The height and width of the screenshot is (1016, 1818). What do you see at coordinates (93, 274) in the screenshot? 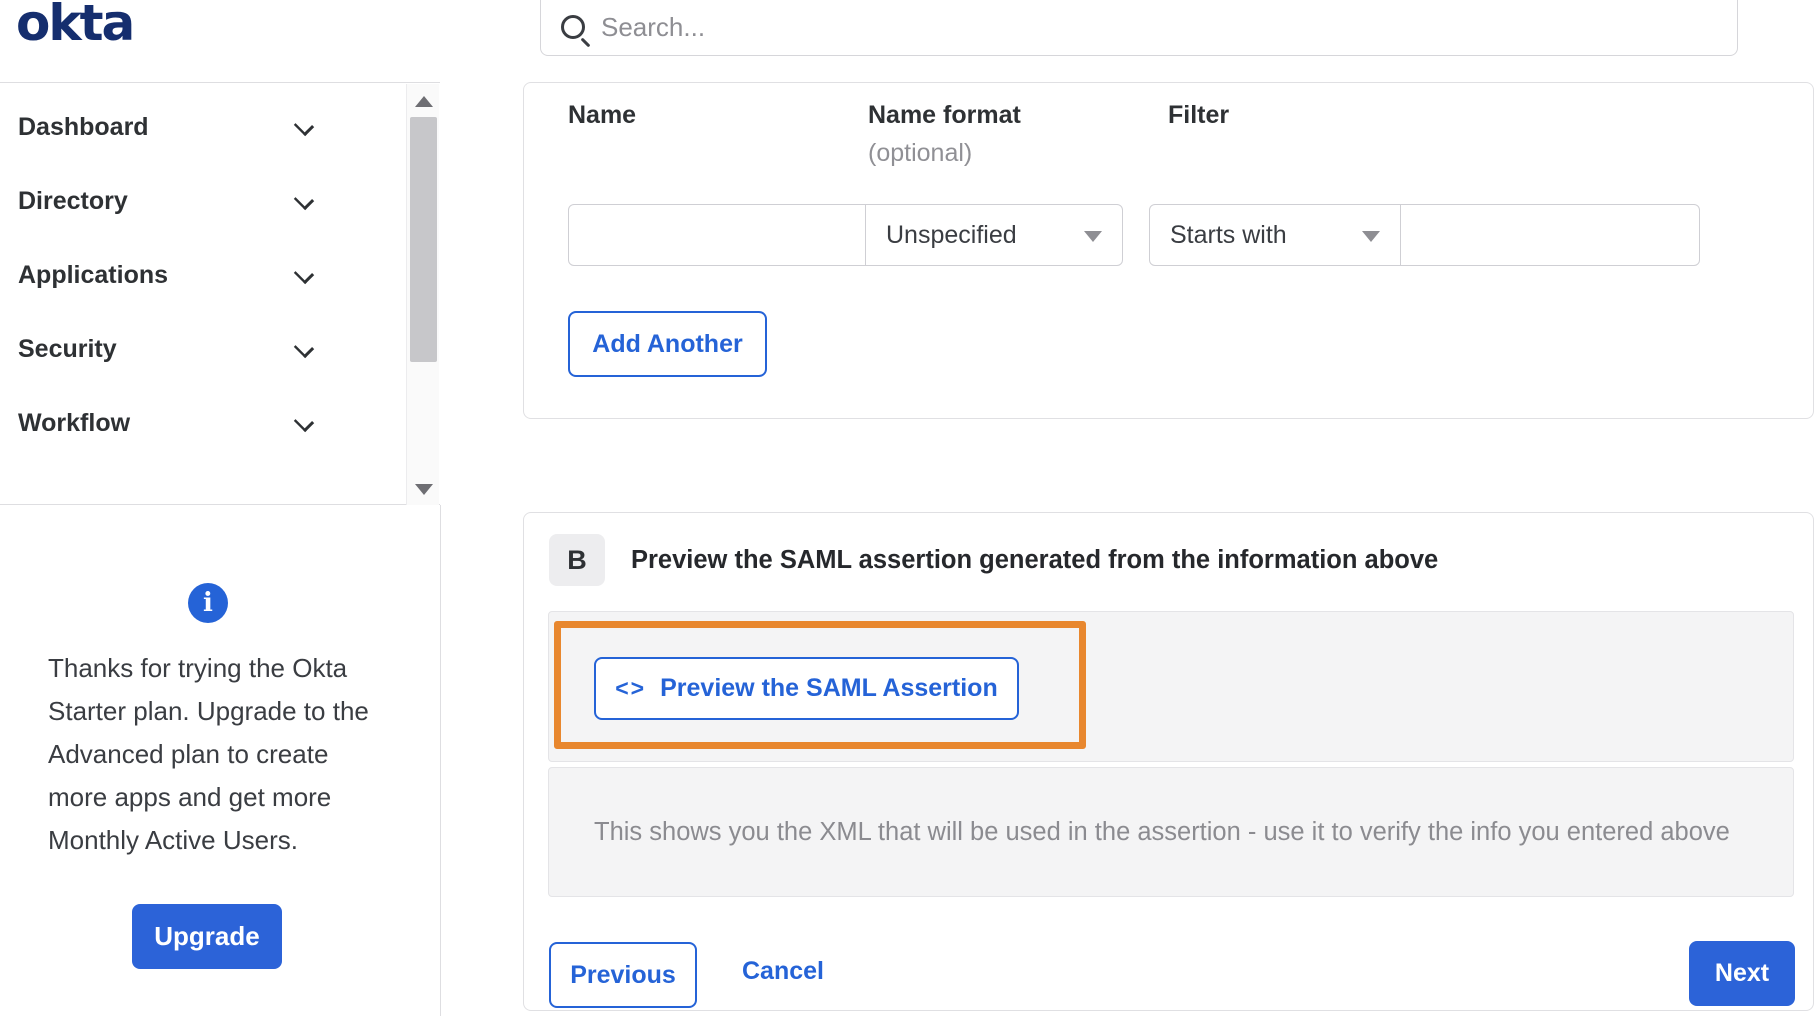
I see `sidebar-item-label: Applications` at bounding box center [93, 274].